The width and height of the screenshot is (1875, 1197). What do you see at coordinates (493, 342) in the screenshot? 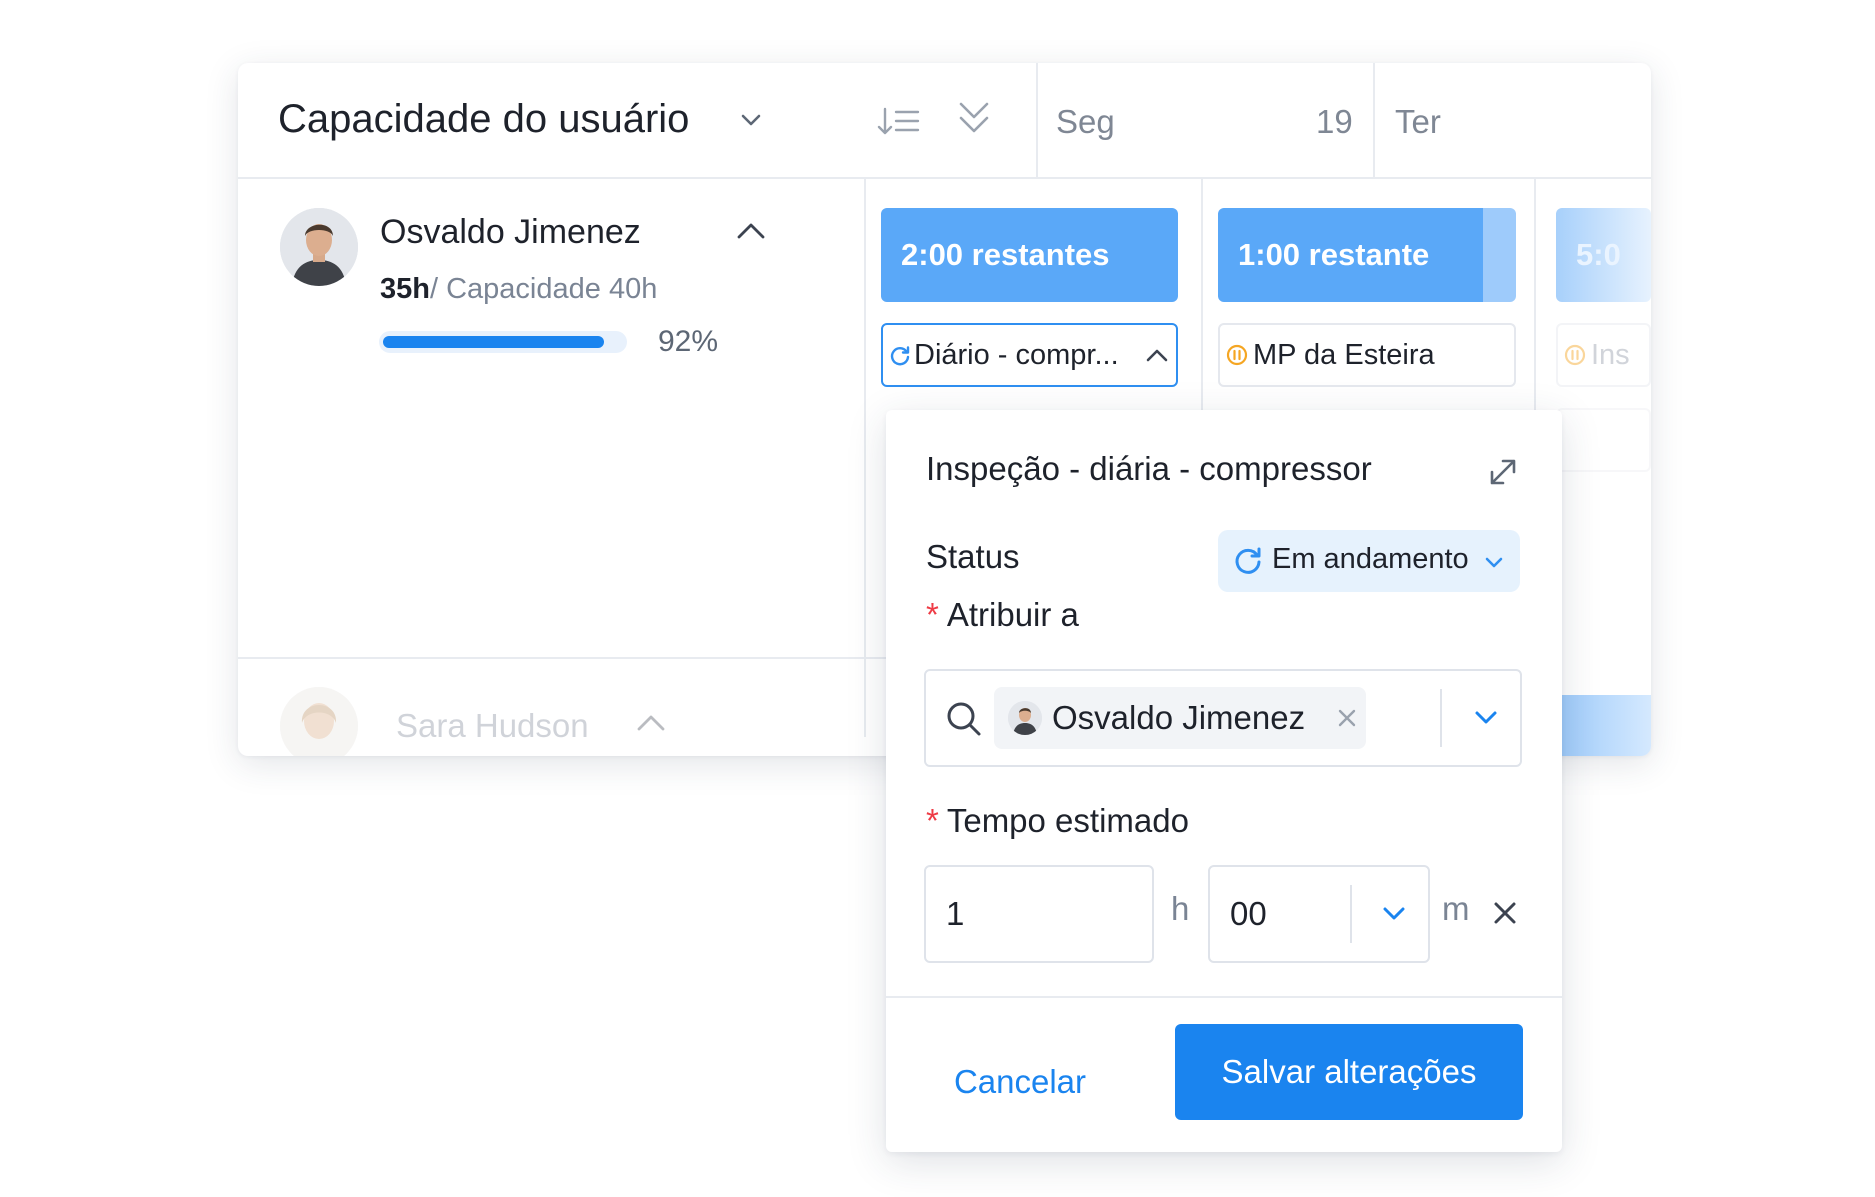
I see `capacity-progress-fill` at bounding box center [493, 342].